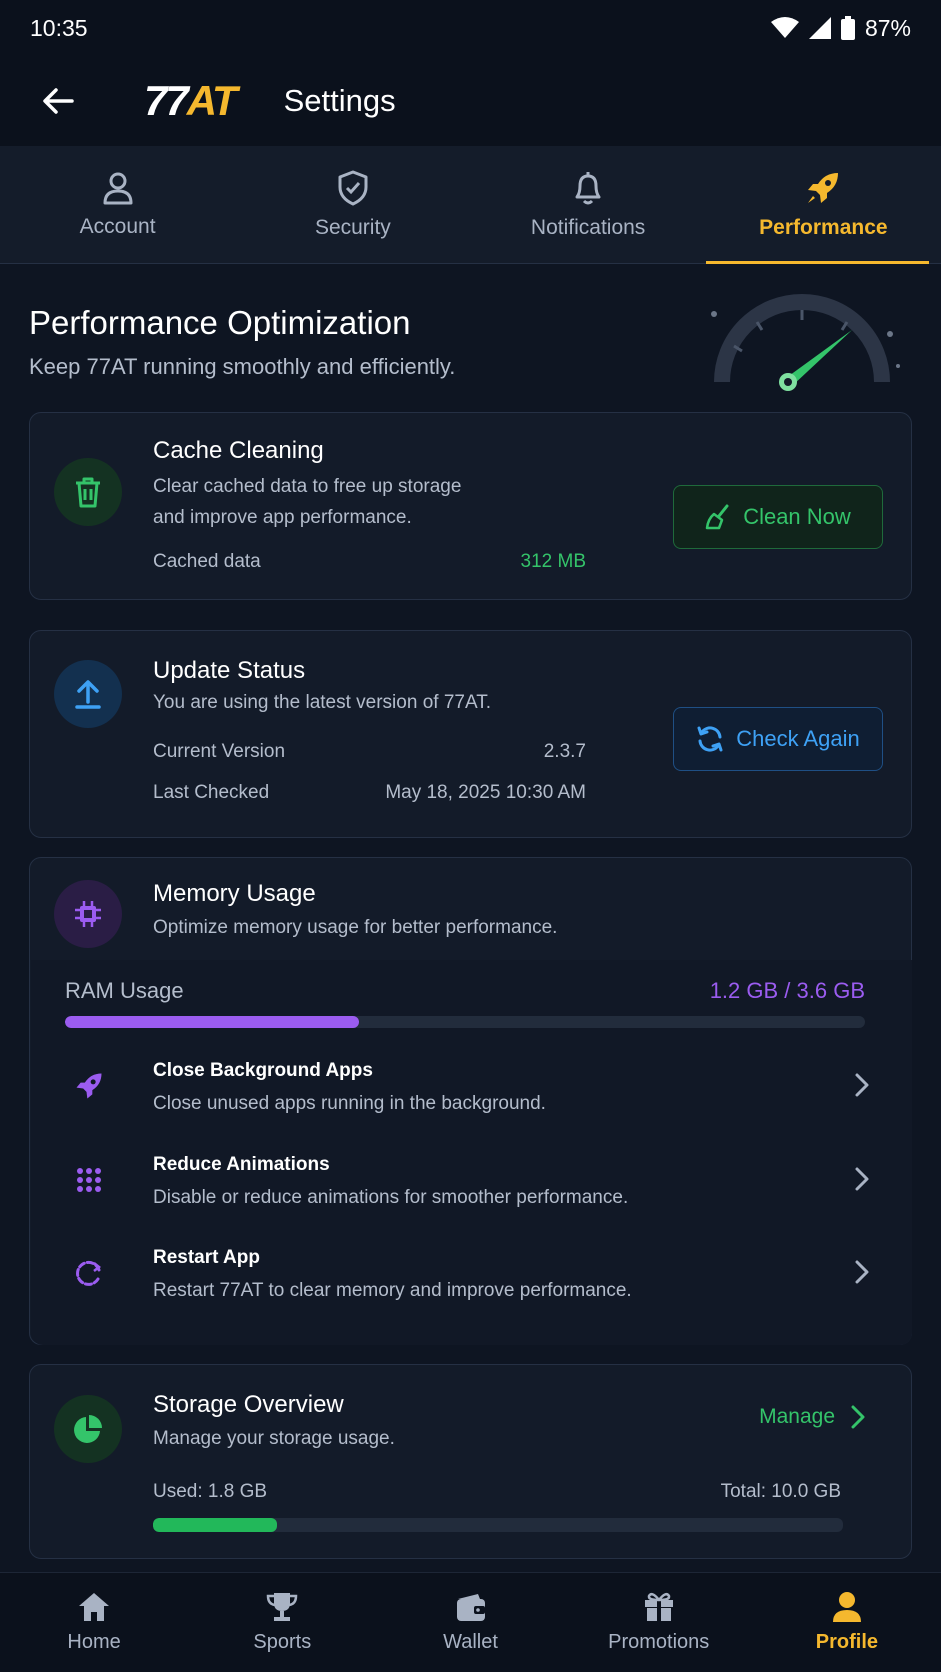 This screenshot has width=941, height=1672. I want to click on item-title: Close Background Apps, so click(263, 1070).